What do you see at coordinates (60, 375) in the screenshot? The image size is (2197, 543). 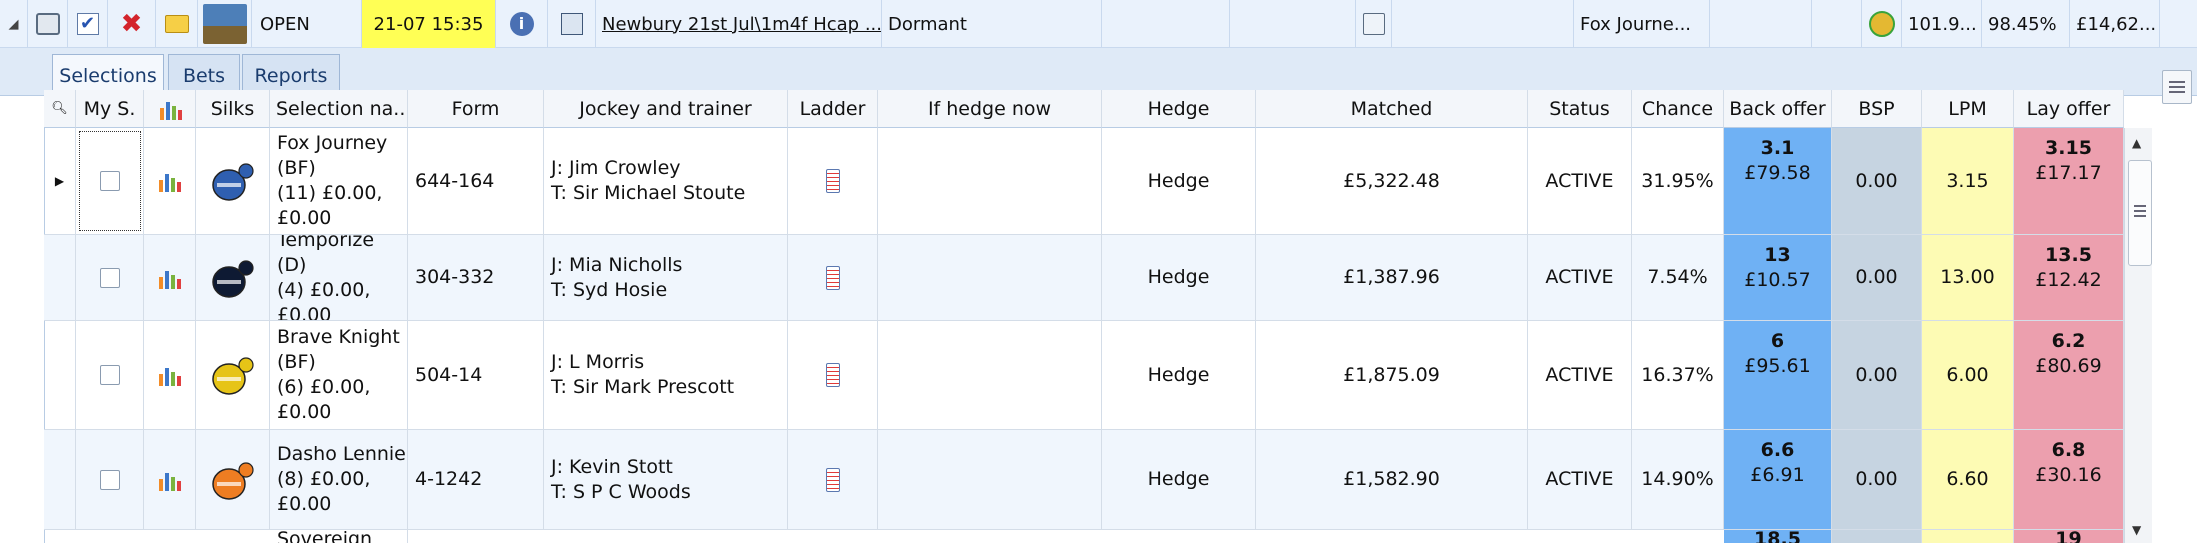 I see `row-indicator` at bounding box center [60, 375].